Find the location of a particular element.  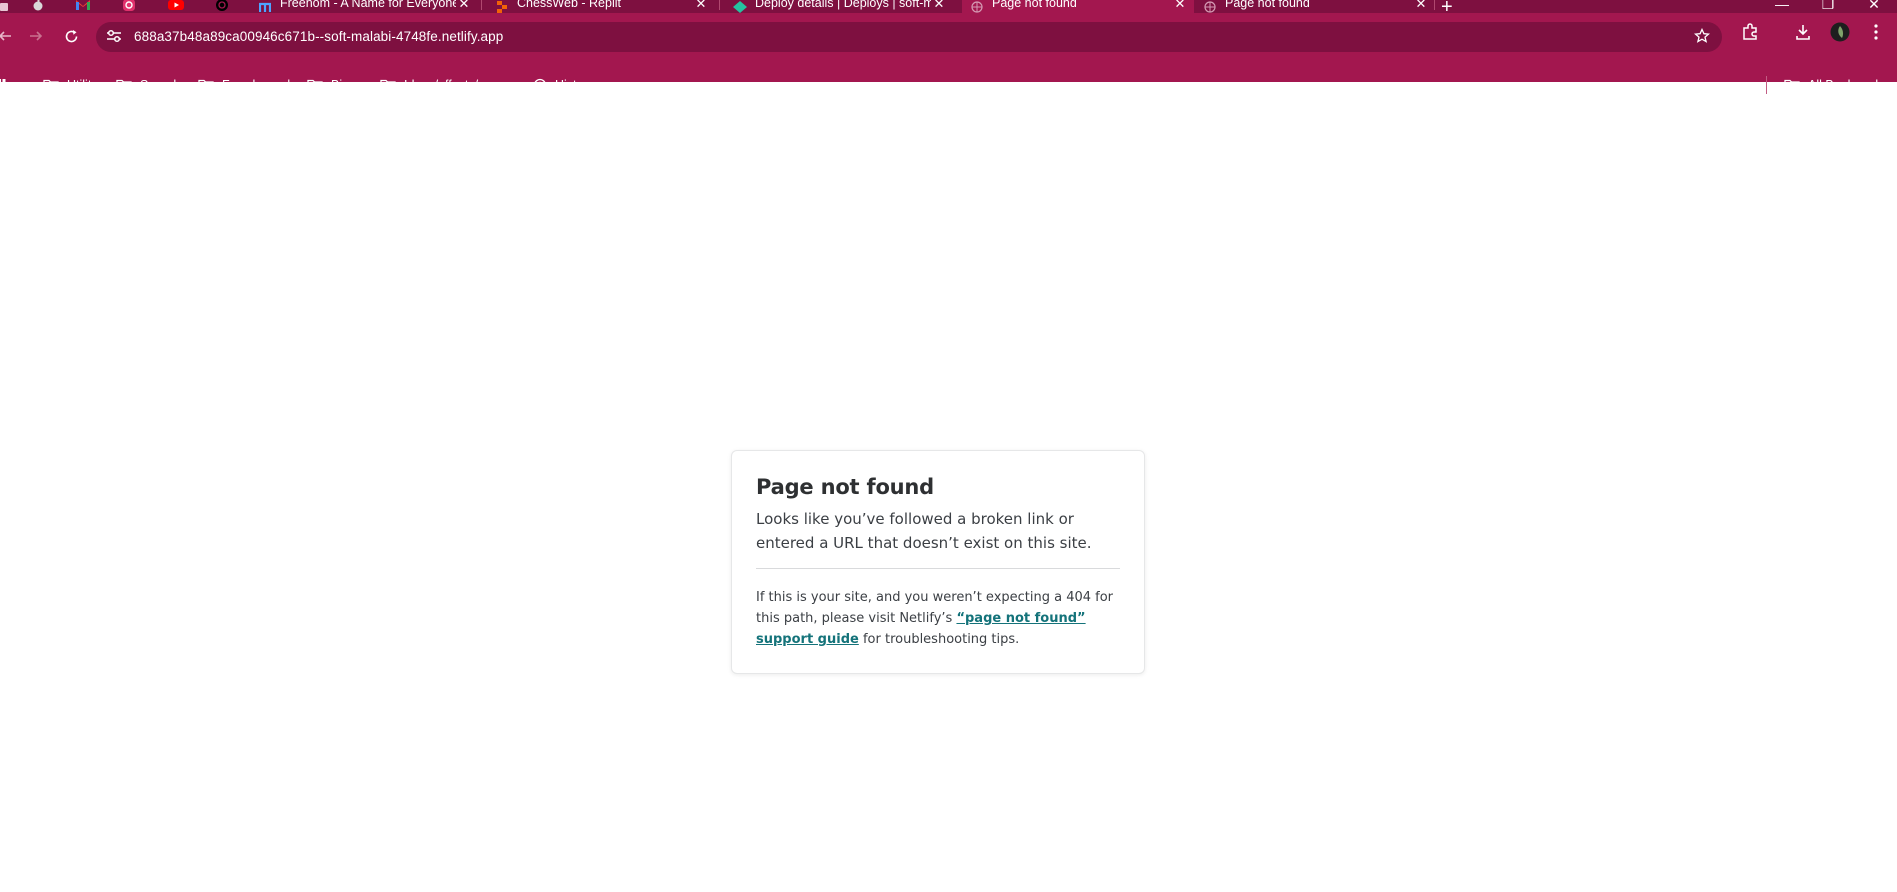

window-close-button: ✕ is located at coordinates (1874, 6).